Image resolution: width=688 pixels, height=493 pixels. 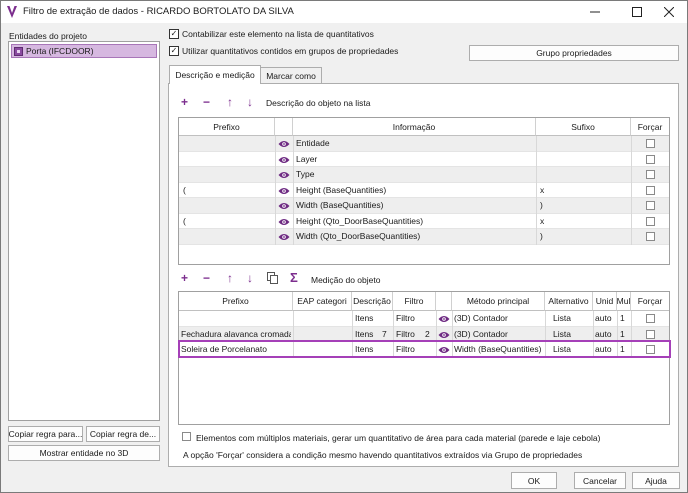 I want to click on ok-button: OK, so click(x=534, y=480).